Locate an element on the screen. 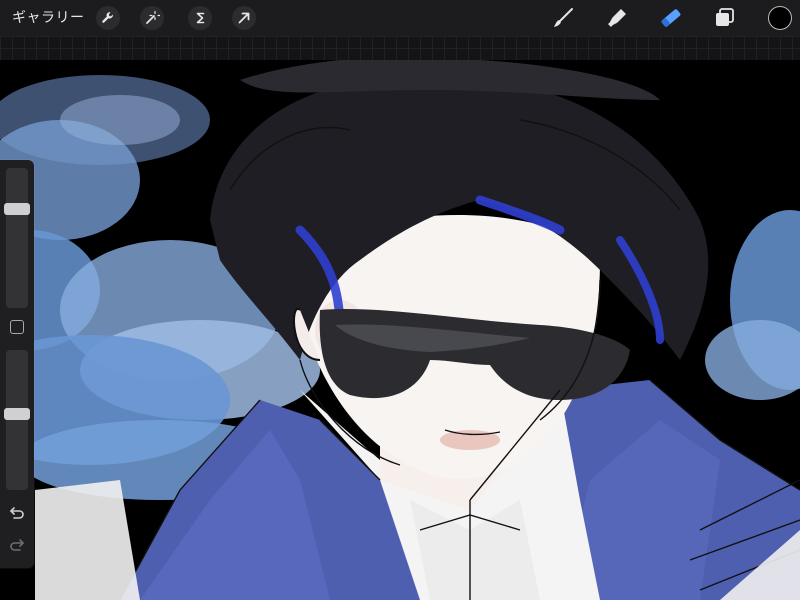  layers-button is located at coordinates (725, 18).